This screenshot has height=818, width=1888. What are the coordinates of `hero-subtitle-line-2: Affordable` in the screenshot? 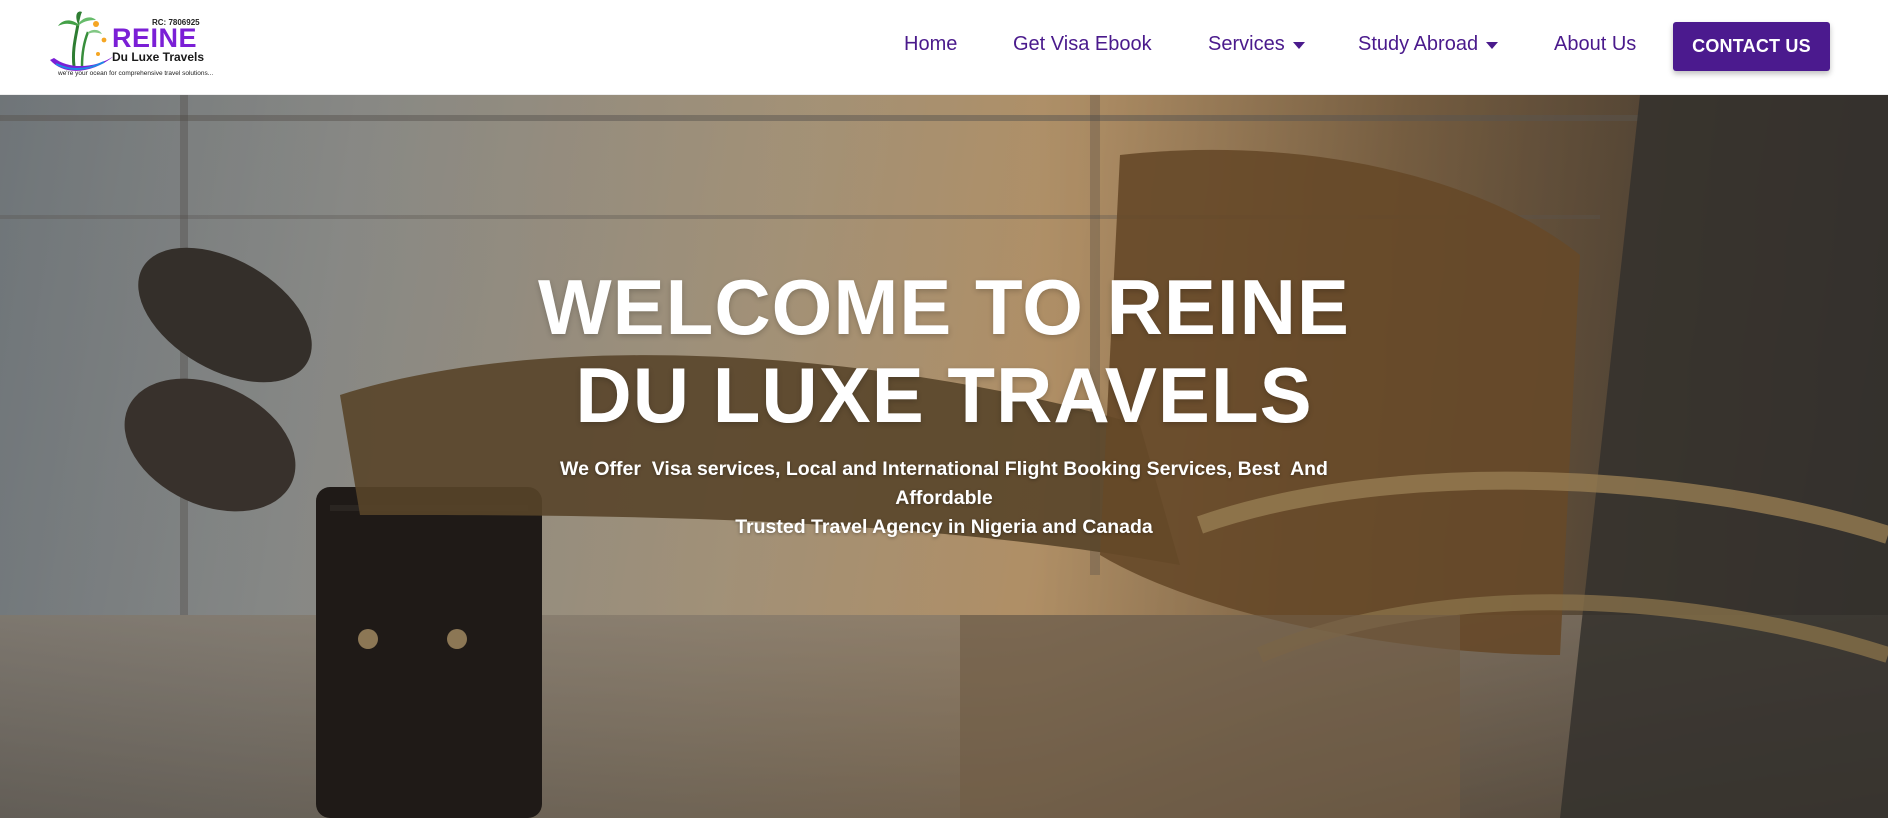 It's located at (944, 498).